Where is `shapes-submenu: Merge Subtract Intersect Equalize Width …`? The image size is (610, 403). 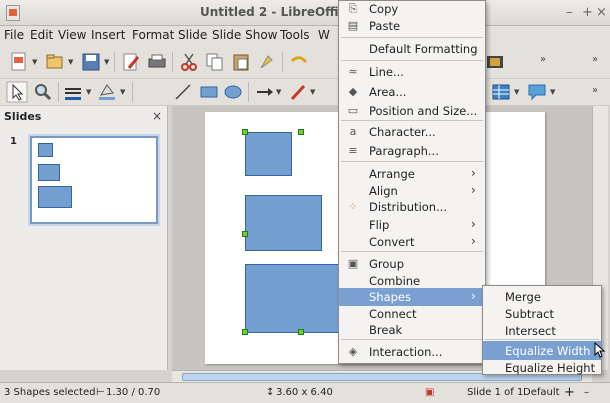 shapes-submenu: Merge Subtract Intersect Equalize Width … is located at coordinates (542, 330).